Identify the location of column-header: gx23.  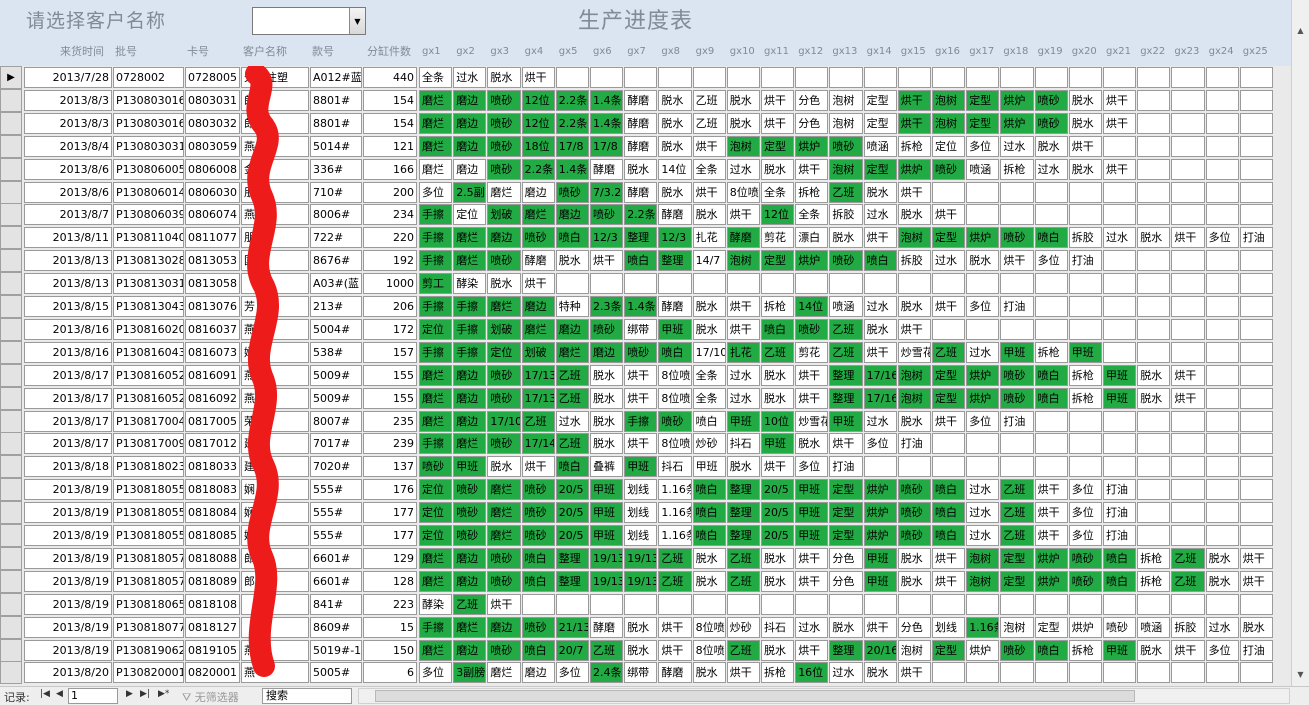
(1186, 52).